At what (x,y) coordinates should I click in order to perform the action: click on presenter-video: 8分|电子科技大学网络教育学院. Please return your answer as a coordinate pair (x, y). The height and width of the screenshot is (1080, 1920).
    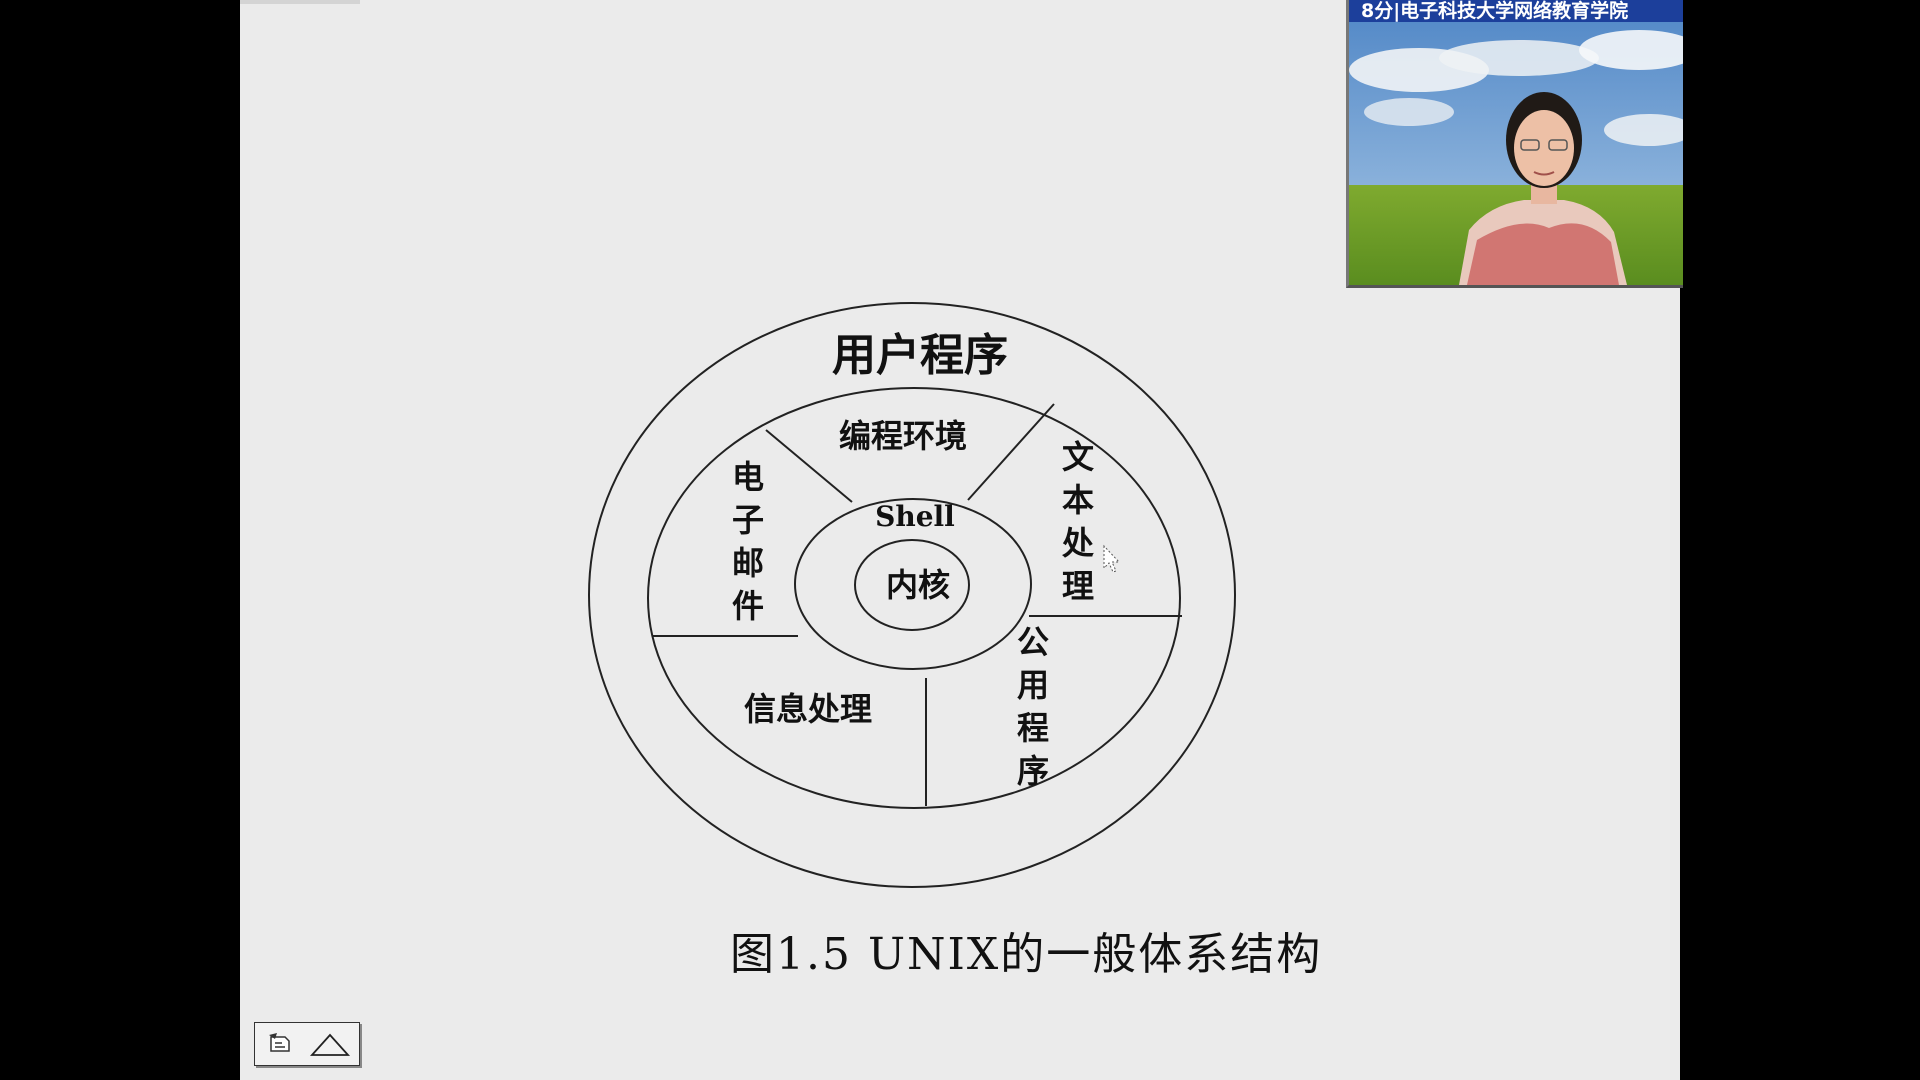
    Looking at the image, I should click on (1514, 144).